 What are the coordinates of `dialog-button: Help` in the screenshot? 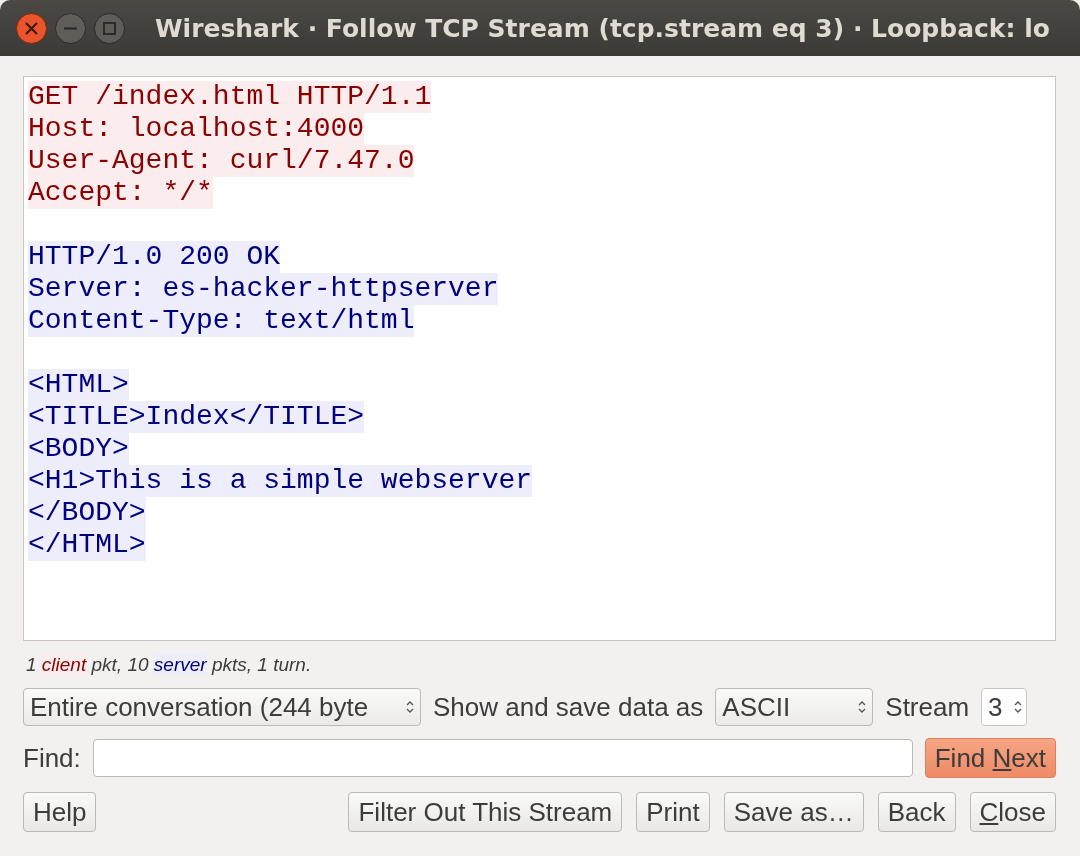 It's located at (60, 812).